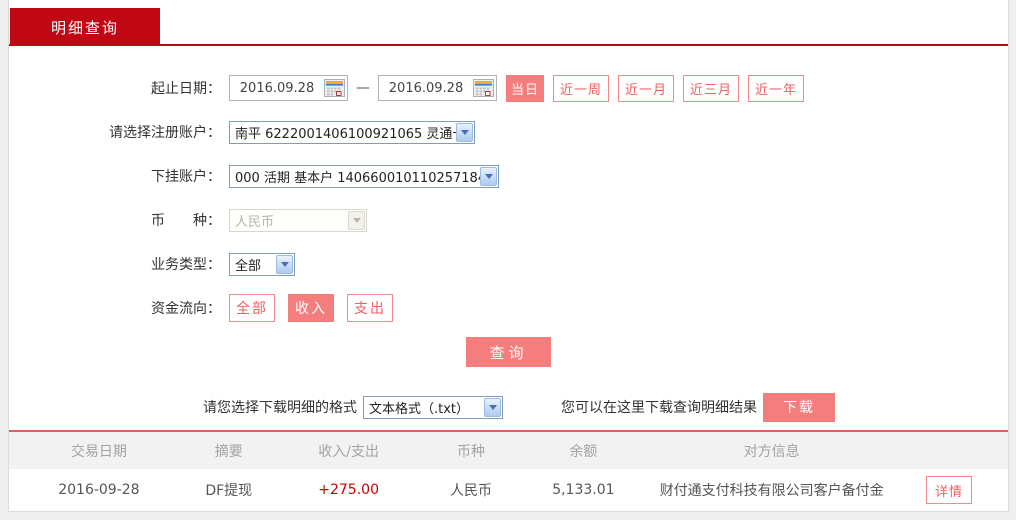  I want to click on end-date-value: 2016.09.28, so click(426, 88).